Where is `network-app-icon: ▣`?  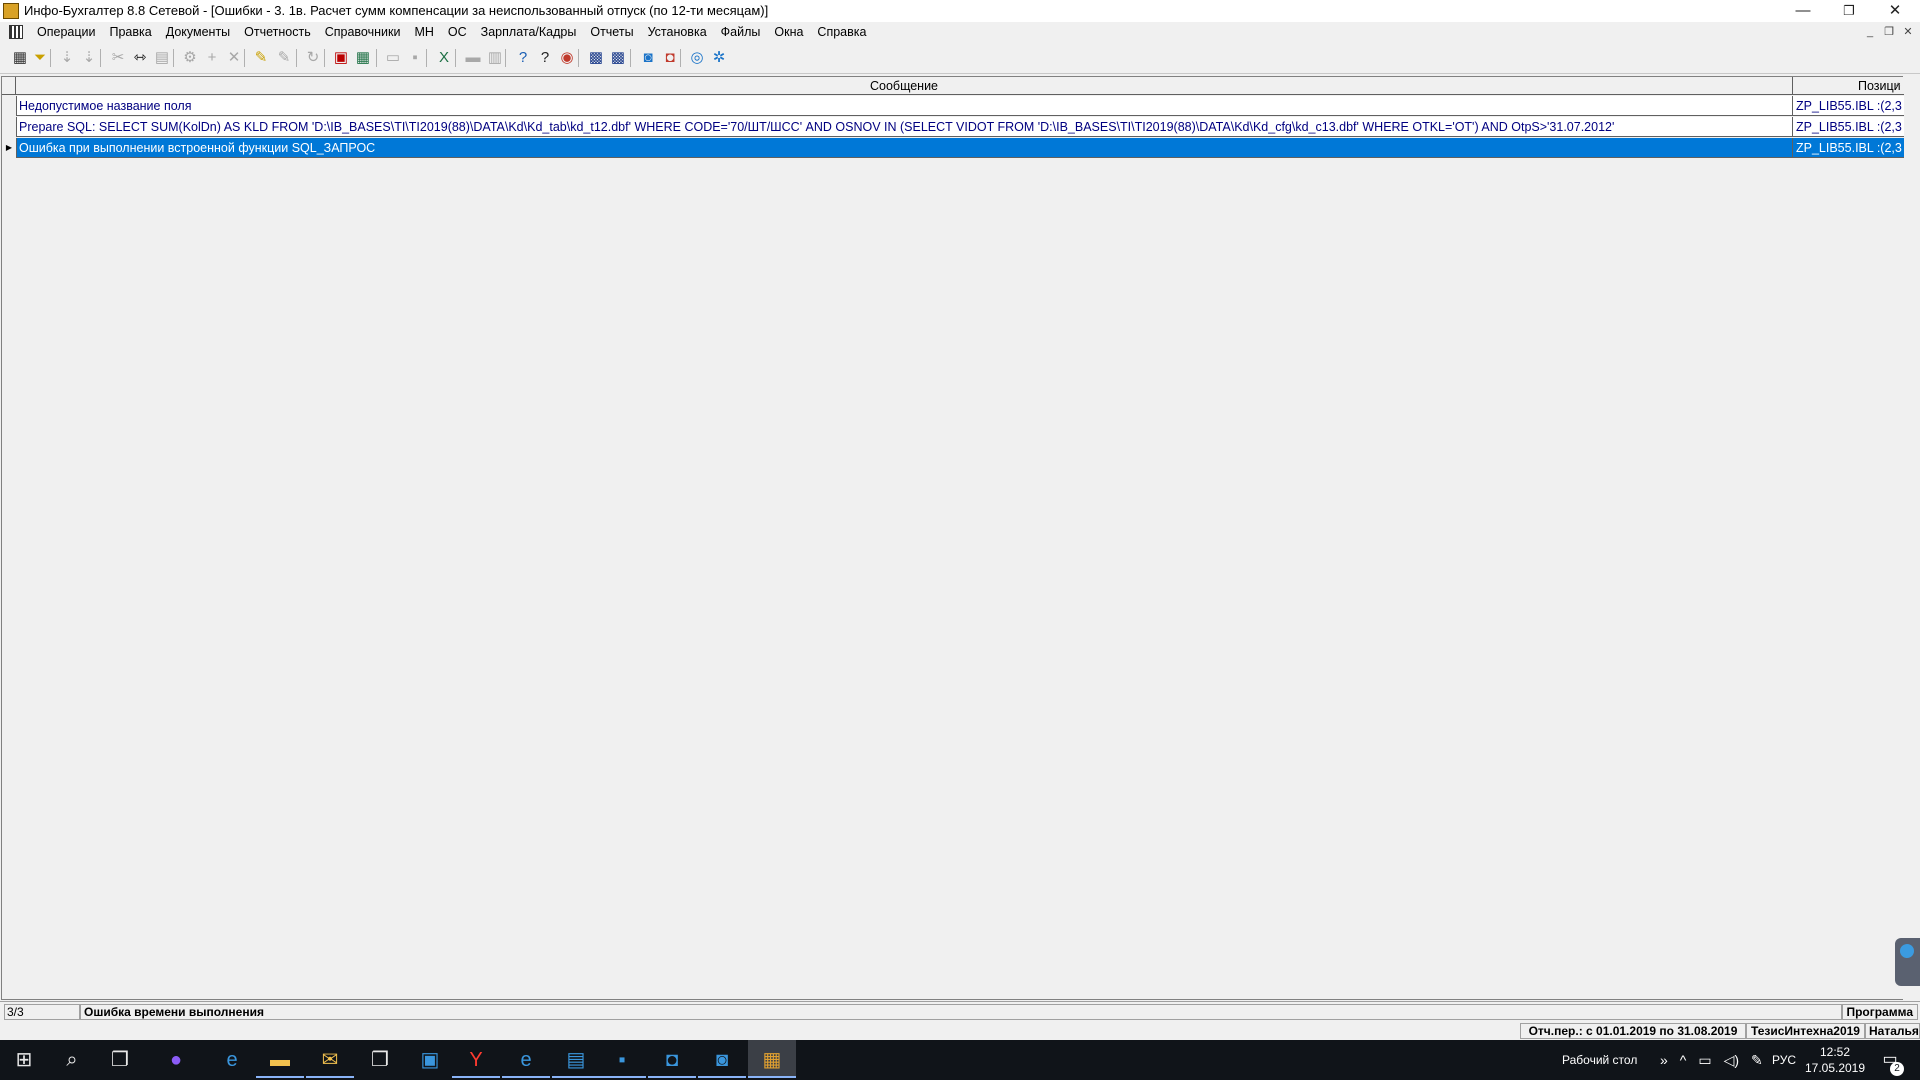
network-app-icon: ▣ is located at coordinates (430, 1060).